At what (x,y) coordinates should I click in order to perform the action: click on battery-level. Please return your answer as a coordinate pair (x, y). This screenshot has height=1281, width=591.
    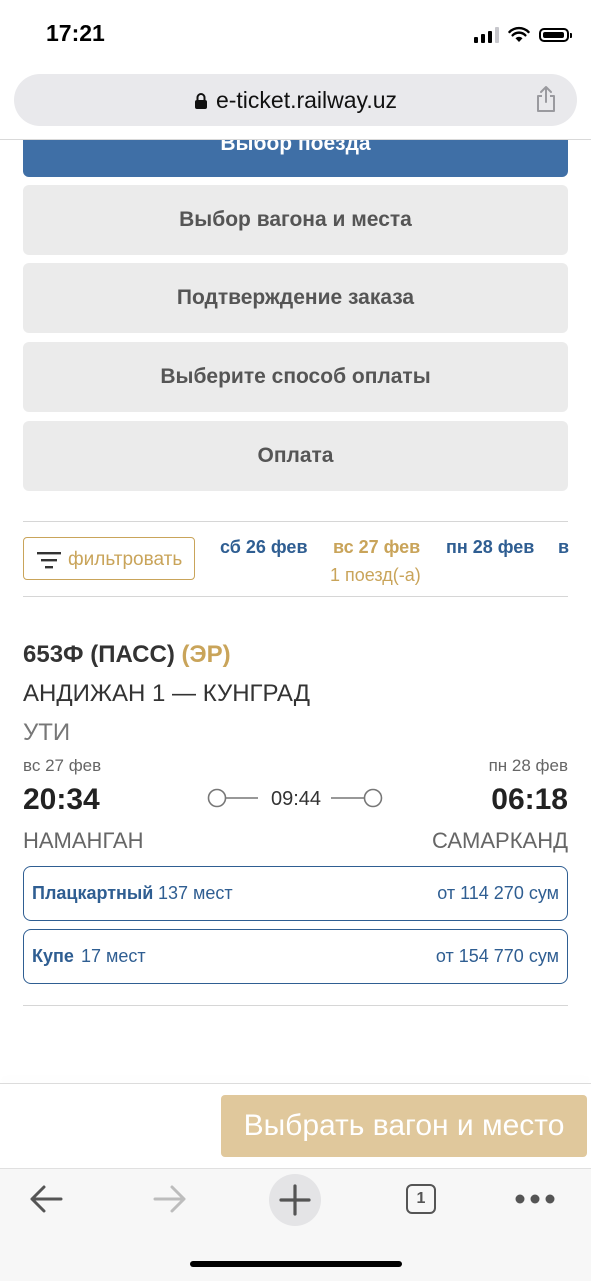
    Looking at the image, I should click on (553, 34).